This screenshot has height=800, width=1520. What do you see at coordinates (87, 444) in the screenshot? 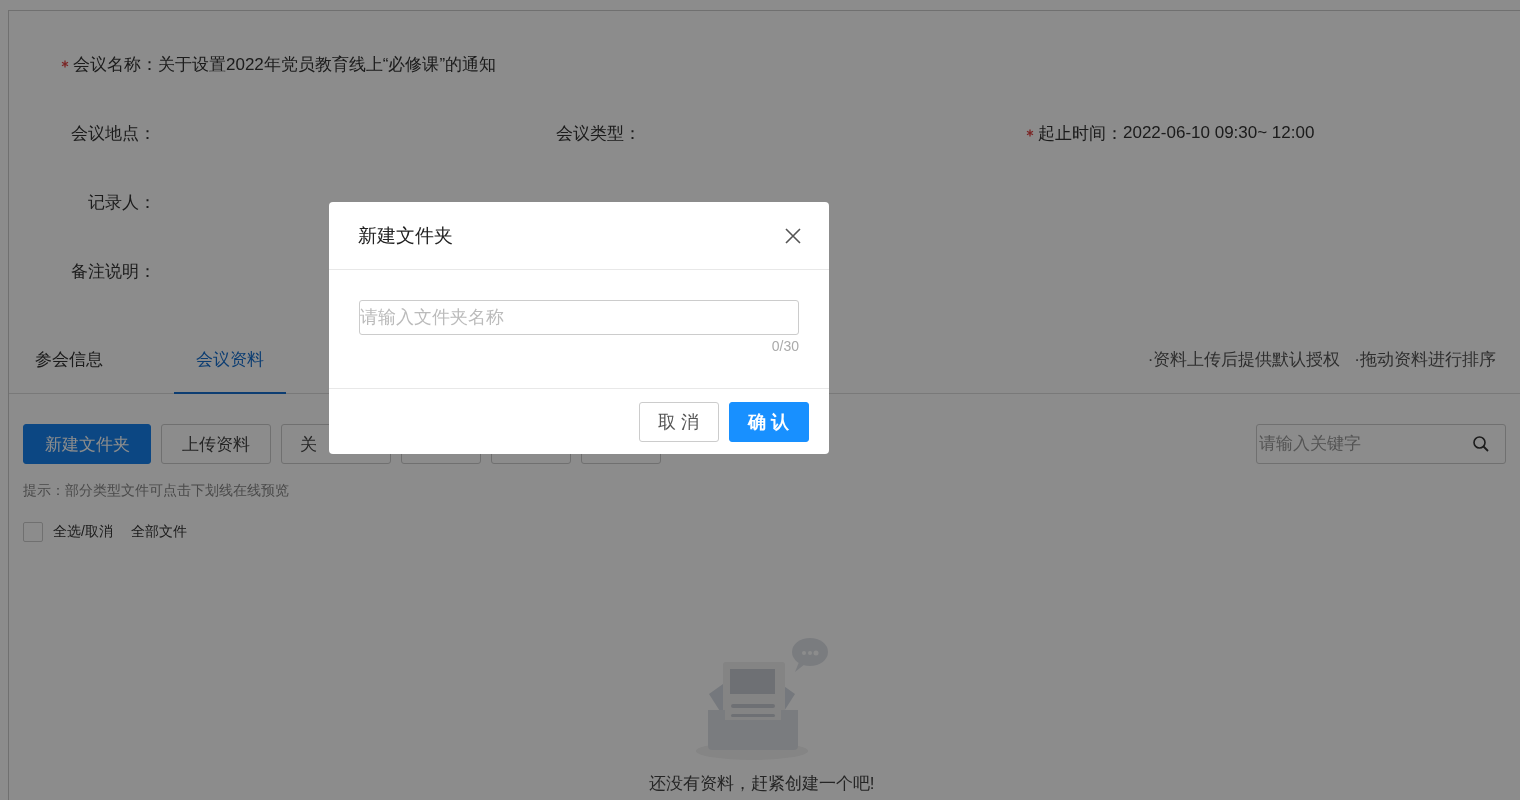
I see `toolbar-button: 新建文件夹` at bounding box center [87, 444].